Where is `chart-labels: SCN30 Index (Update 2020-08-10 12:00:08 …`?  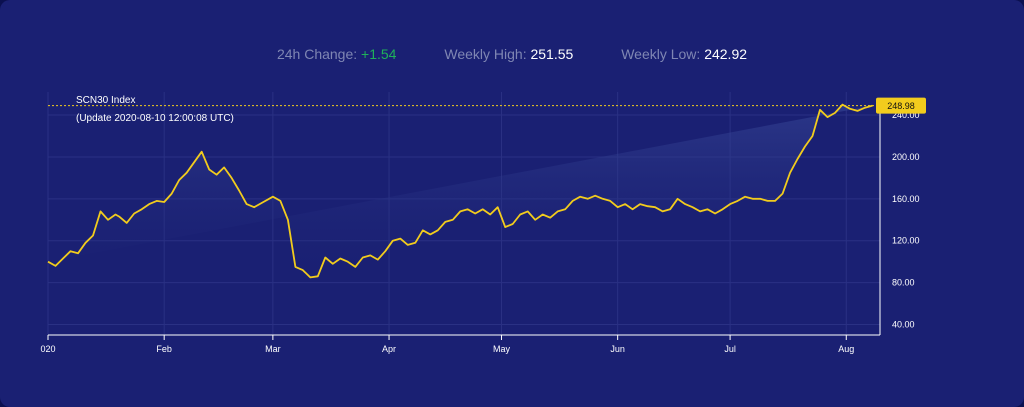
chart-labels: SCN30 Index (Update 2020-08-10 12:00:08 … is located at coordinates (155, 109).